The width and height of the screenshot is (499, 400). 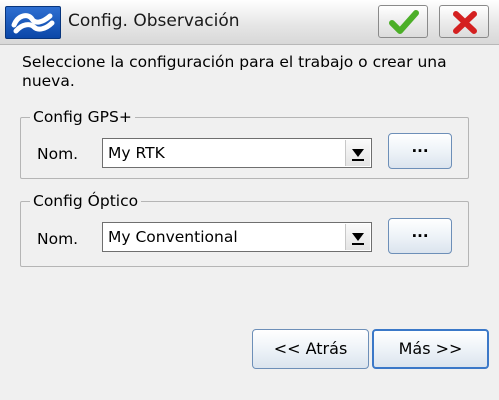 What do you see at coordinates (58, 239) in the screenshot?
I see `optical-name-label: Nom.` at bounding box center [58, 239].